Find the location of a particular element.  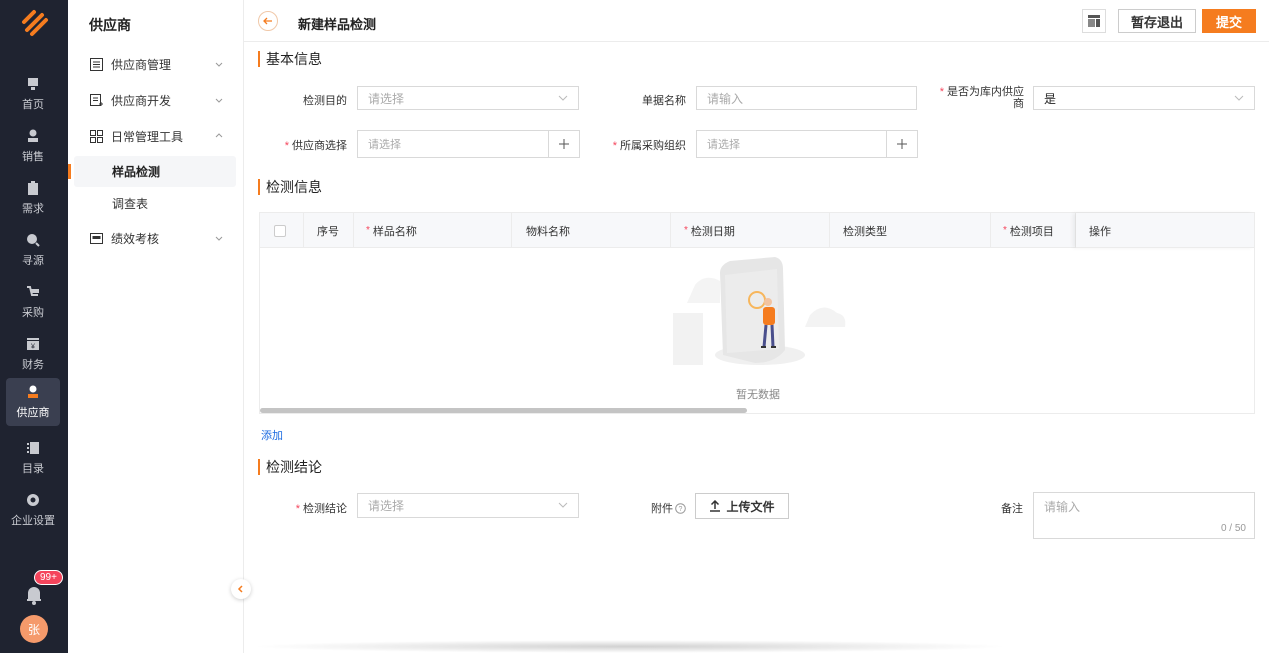

sub-item-sample-inspection: 样品检测 is located at coordinates (155, 171).